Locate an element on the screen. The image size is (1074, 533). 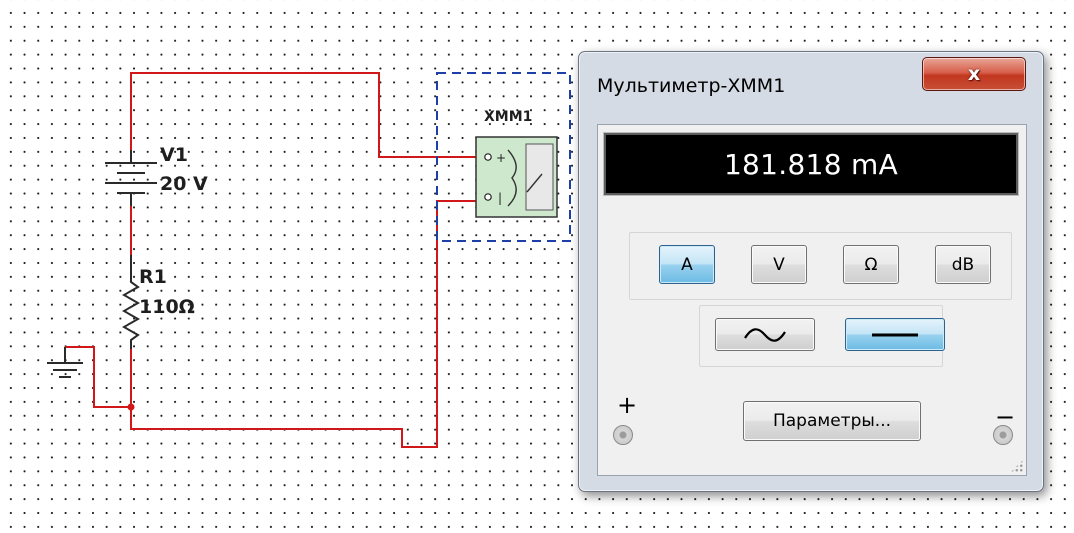
sine-wave-icon is located at coordinates (765, 334).